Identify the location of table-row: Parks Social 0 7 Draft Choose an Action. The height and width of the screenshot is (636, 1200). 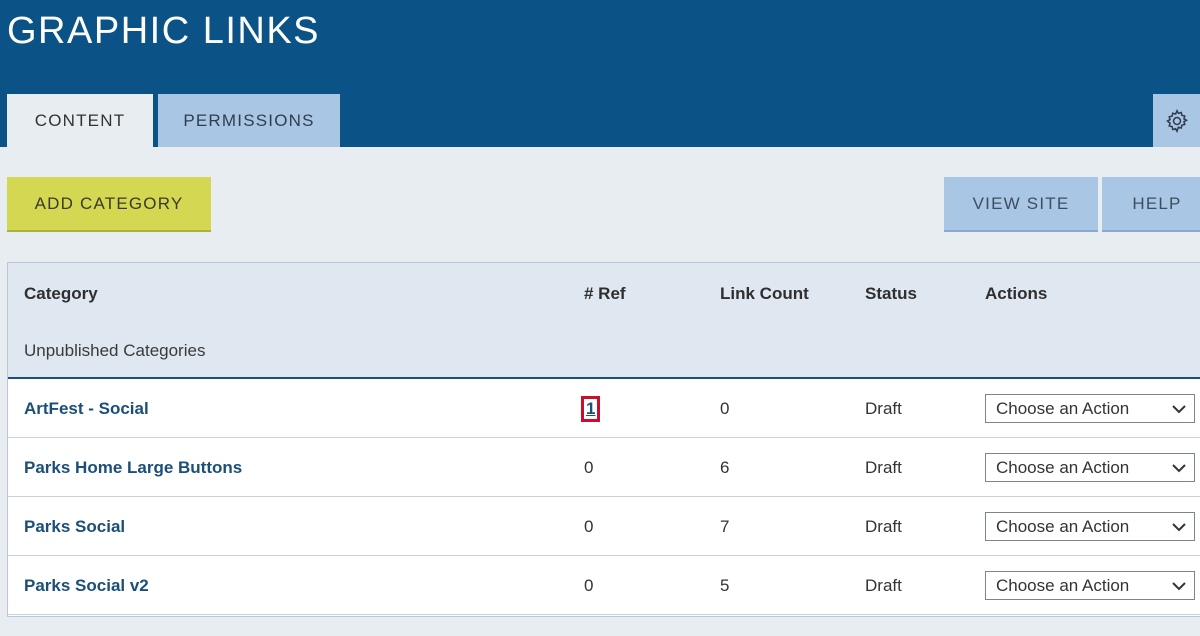
(604, 526).